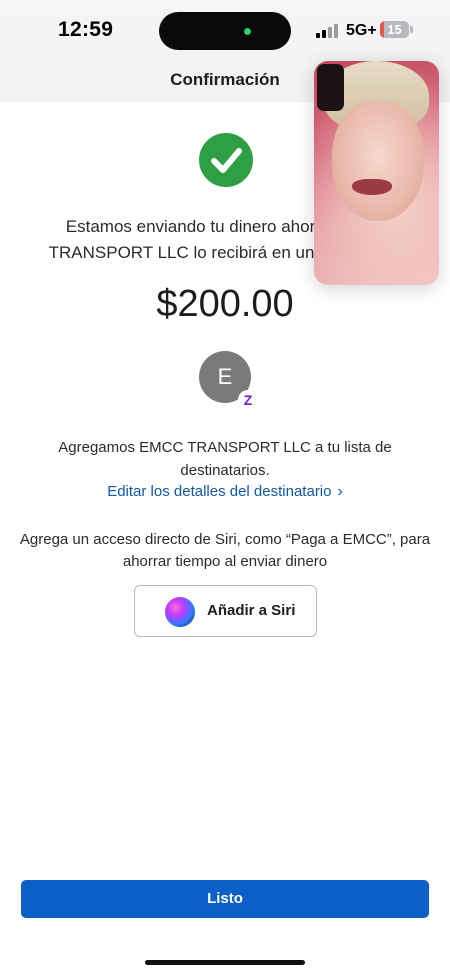  I want to click on zelle-icon: Z, so click(248, 400).